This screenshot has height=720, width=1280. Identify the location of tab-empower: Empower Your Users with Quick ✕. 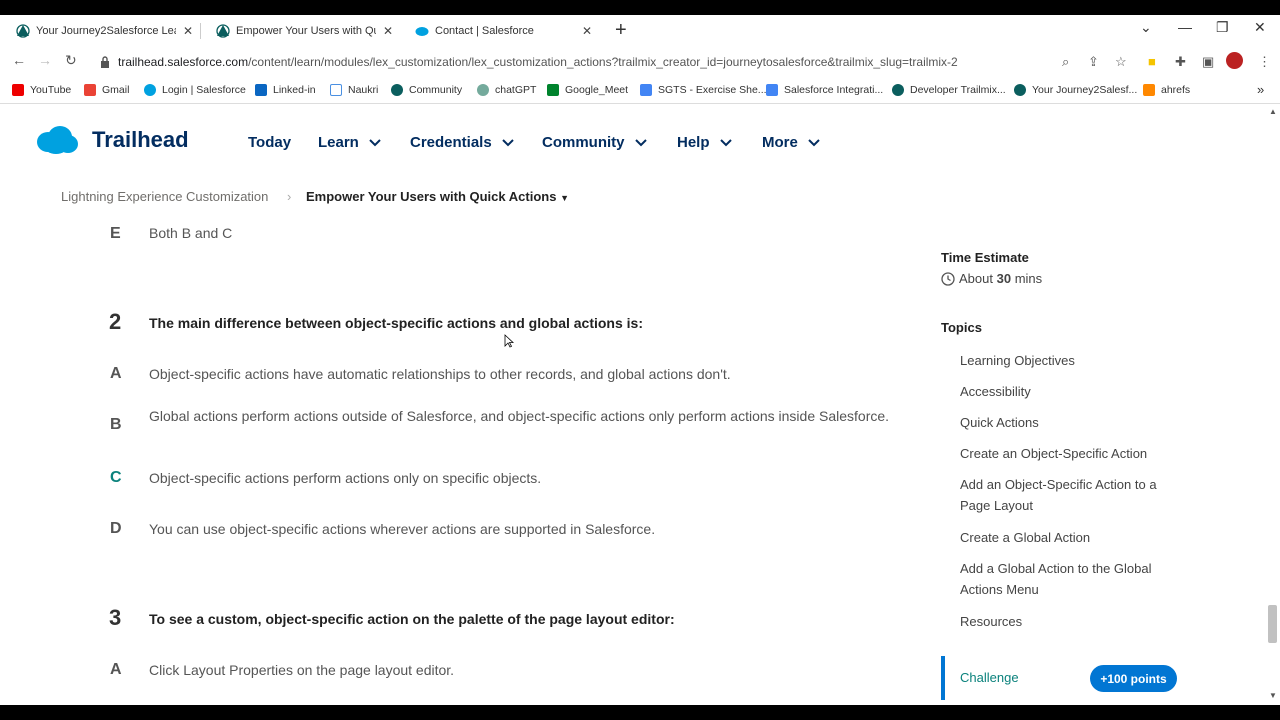
(299, 30).